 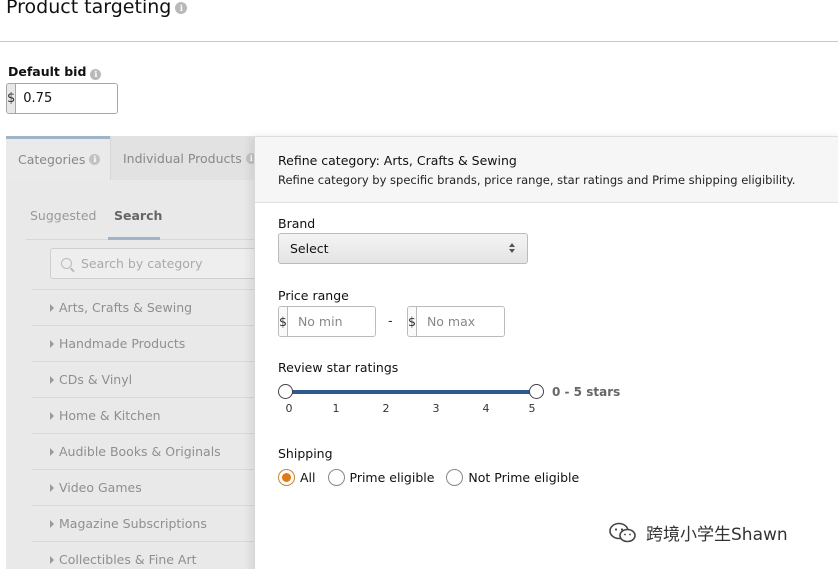 What do you see at coordinates (66, 263) in the screenshot?
I see `search-icon` at bounding box center [66, 263].